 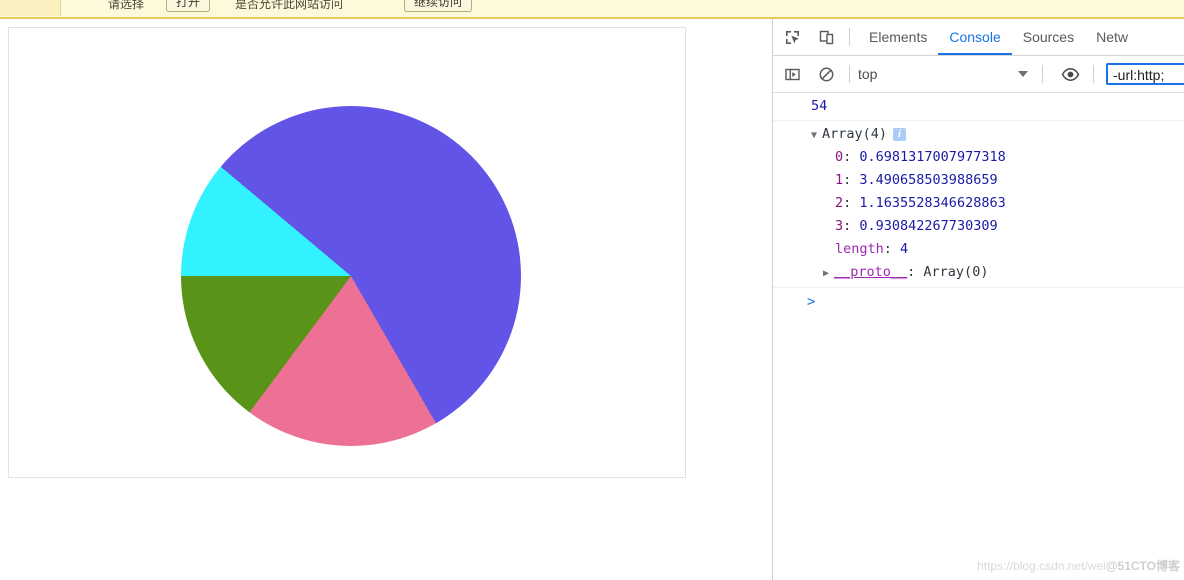 I want to click on array-info-icon: i, so click(x=900, y=134).